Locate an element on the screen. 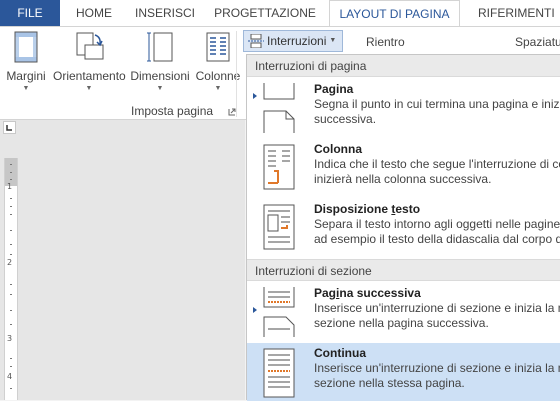 Image resolution: width=560 pixels, height=401 pixels. page-break-icon is located at coordinates (279, 108).